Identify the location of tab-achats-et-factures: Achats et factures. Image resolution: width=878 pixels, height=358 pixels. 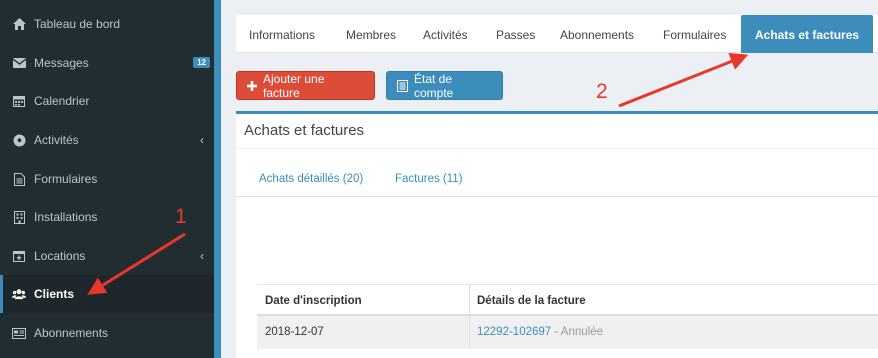
(807, 34).